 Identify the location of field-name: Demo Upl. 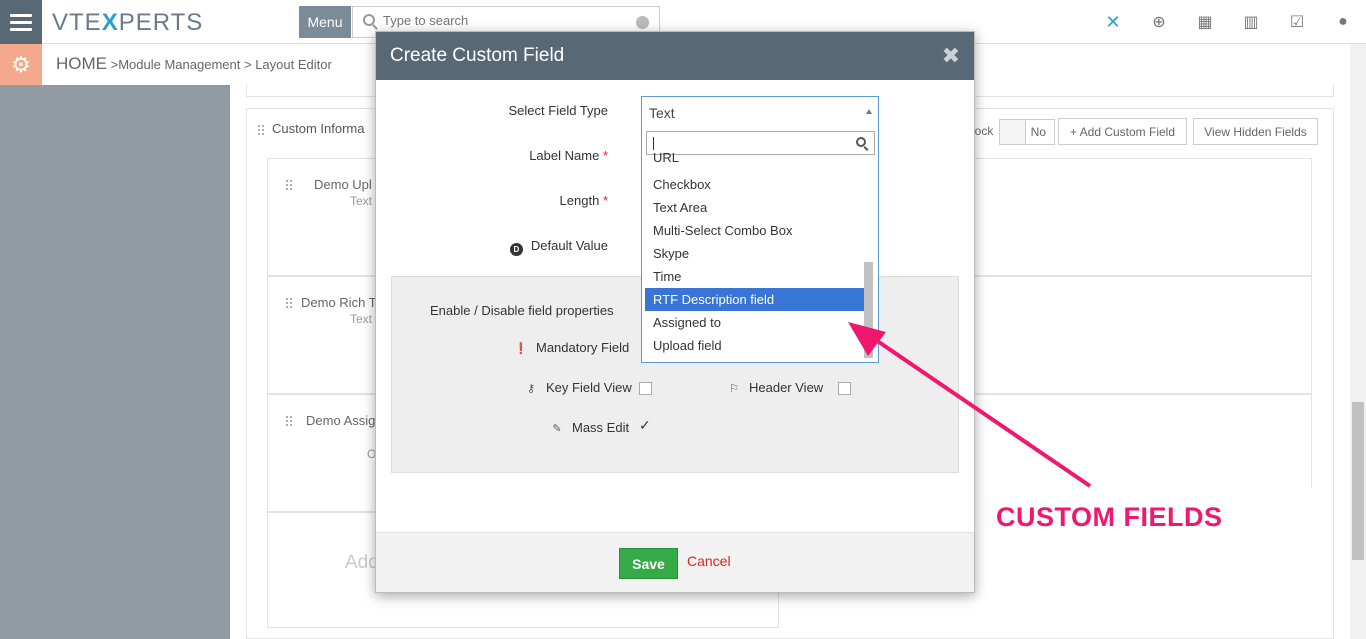
(343, 184).